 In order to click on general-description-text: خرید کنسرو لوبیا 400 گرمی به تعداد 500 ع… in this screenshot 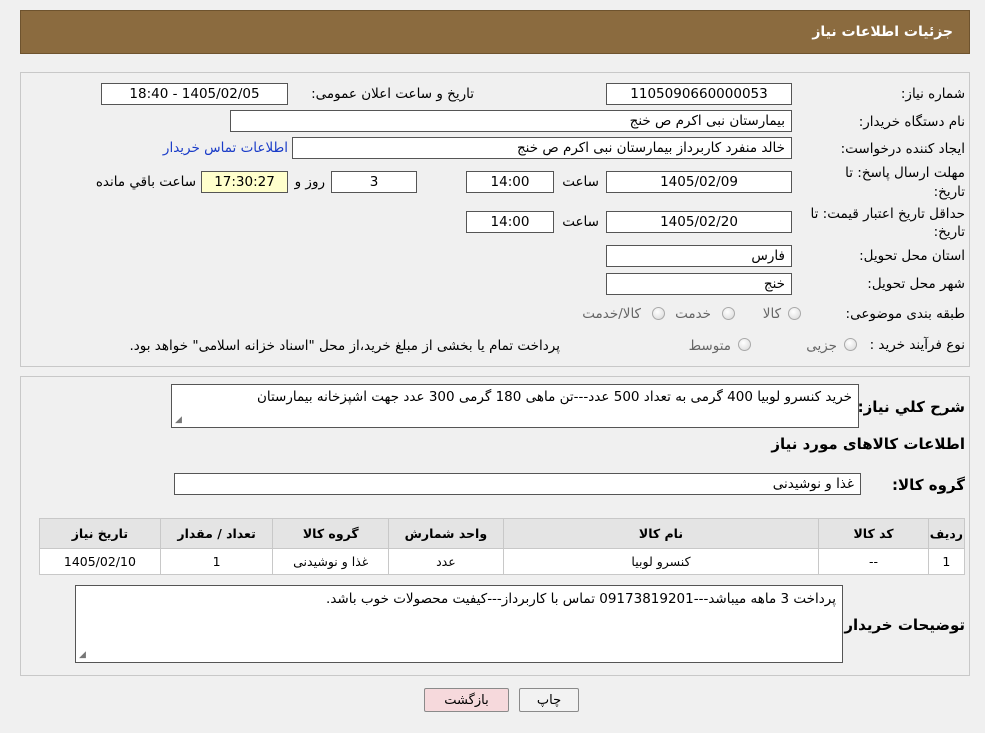, I will do `click(554, 397)`.